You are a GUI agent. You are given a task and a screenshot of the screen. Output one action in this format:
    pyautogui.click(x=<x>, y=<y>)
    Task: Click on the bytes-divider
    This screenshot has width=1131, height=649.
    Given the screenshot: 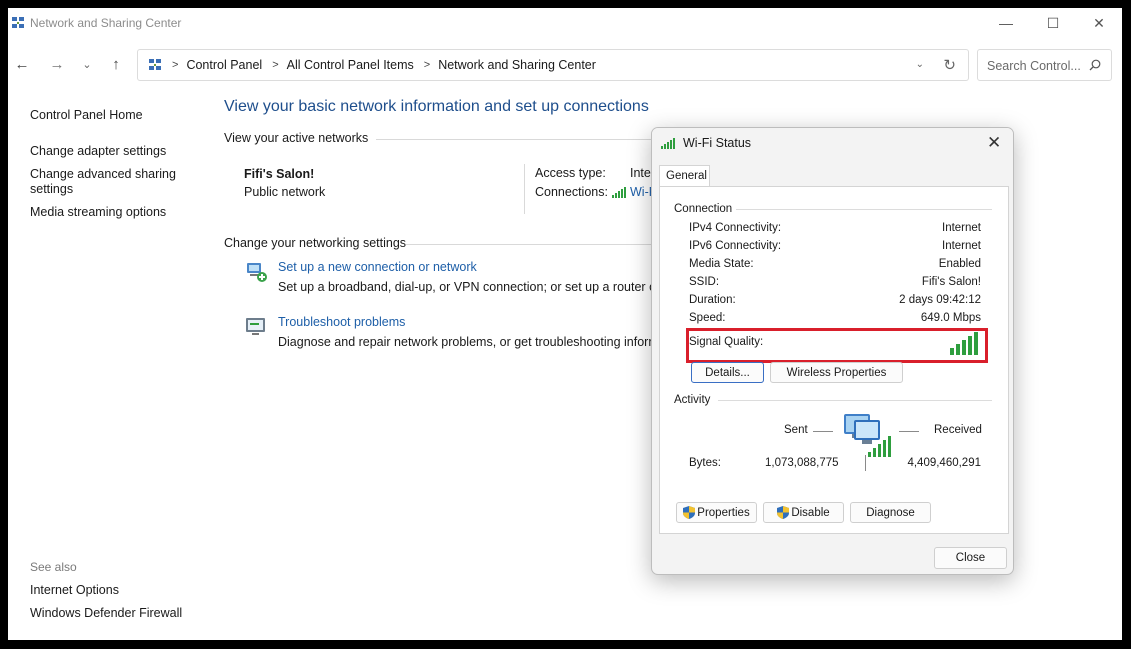 What is the action you would take?
    pyautogui.click(x=865, y=463)
    